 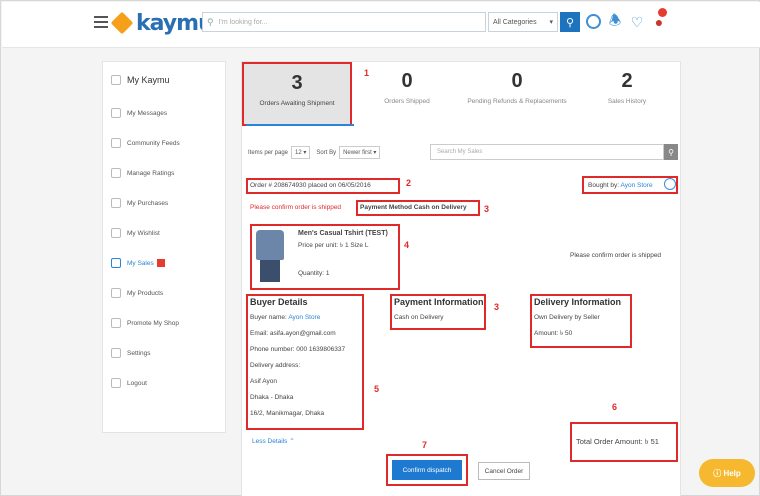 I want to click on annotation-marker: 1, so click(x=367, y=73).